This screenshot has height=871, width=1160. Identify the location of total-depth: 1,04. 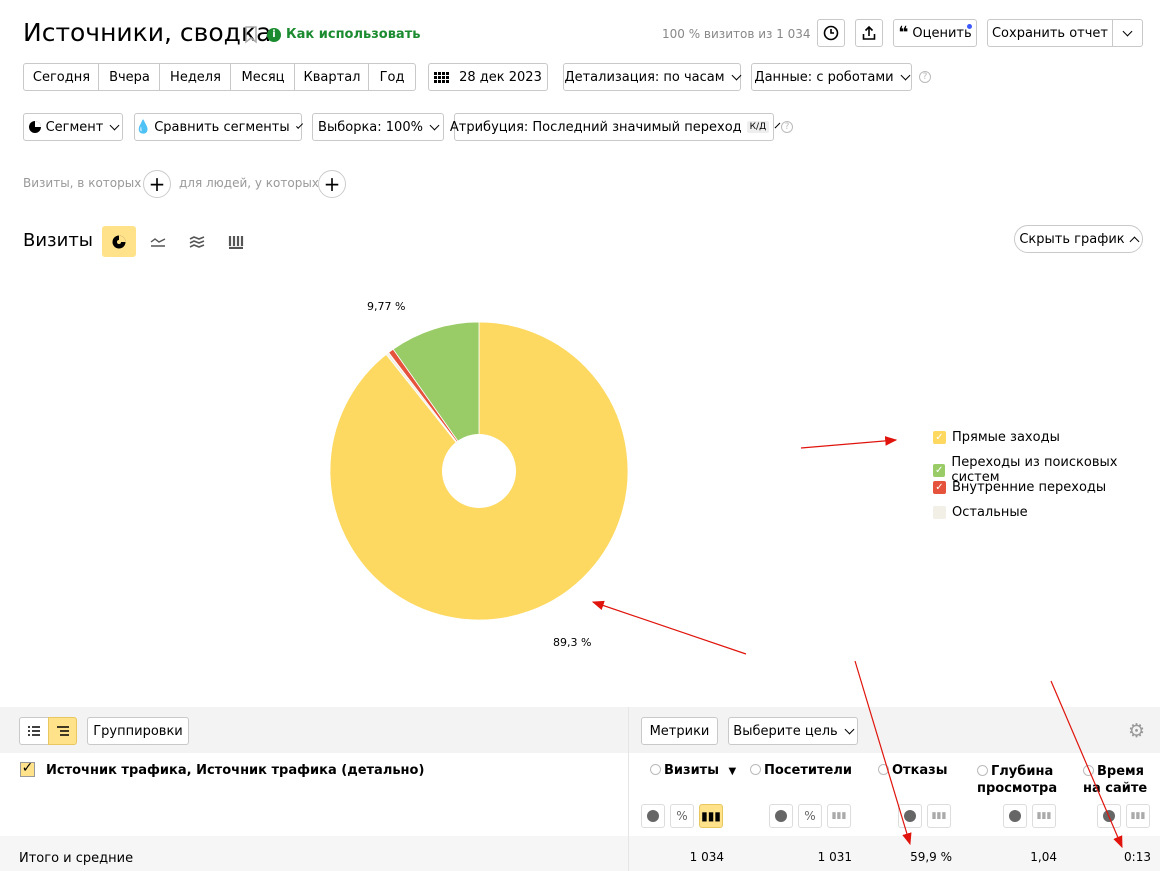
(1043, 857).